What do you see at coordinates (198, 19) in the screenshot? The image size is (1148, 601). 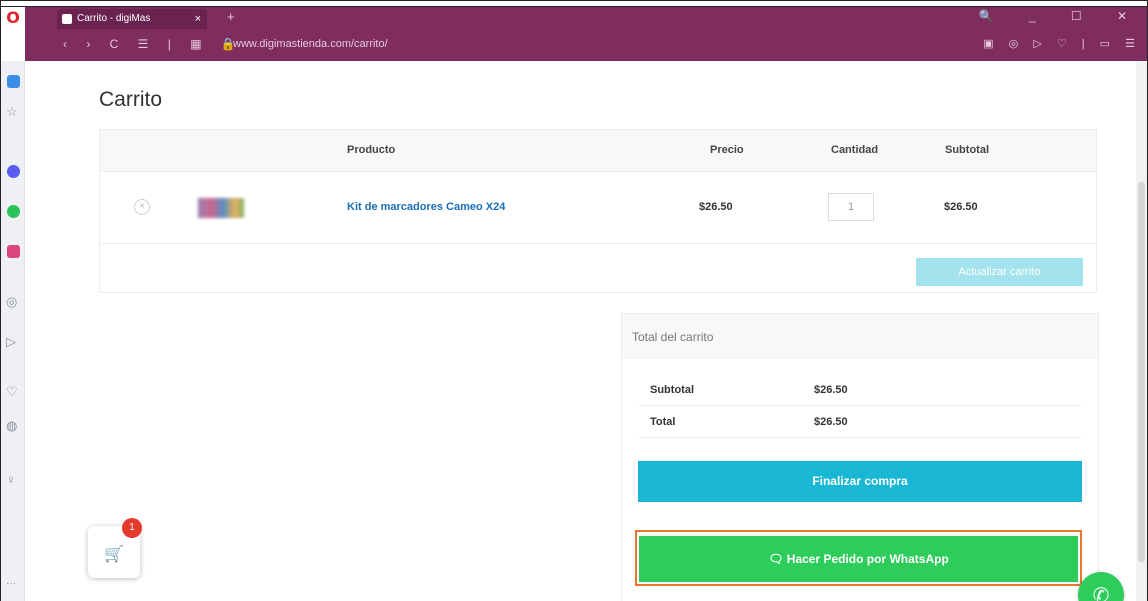 I see `tab-close-icon: ×` at bounding box center [198, 19].